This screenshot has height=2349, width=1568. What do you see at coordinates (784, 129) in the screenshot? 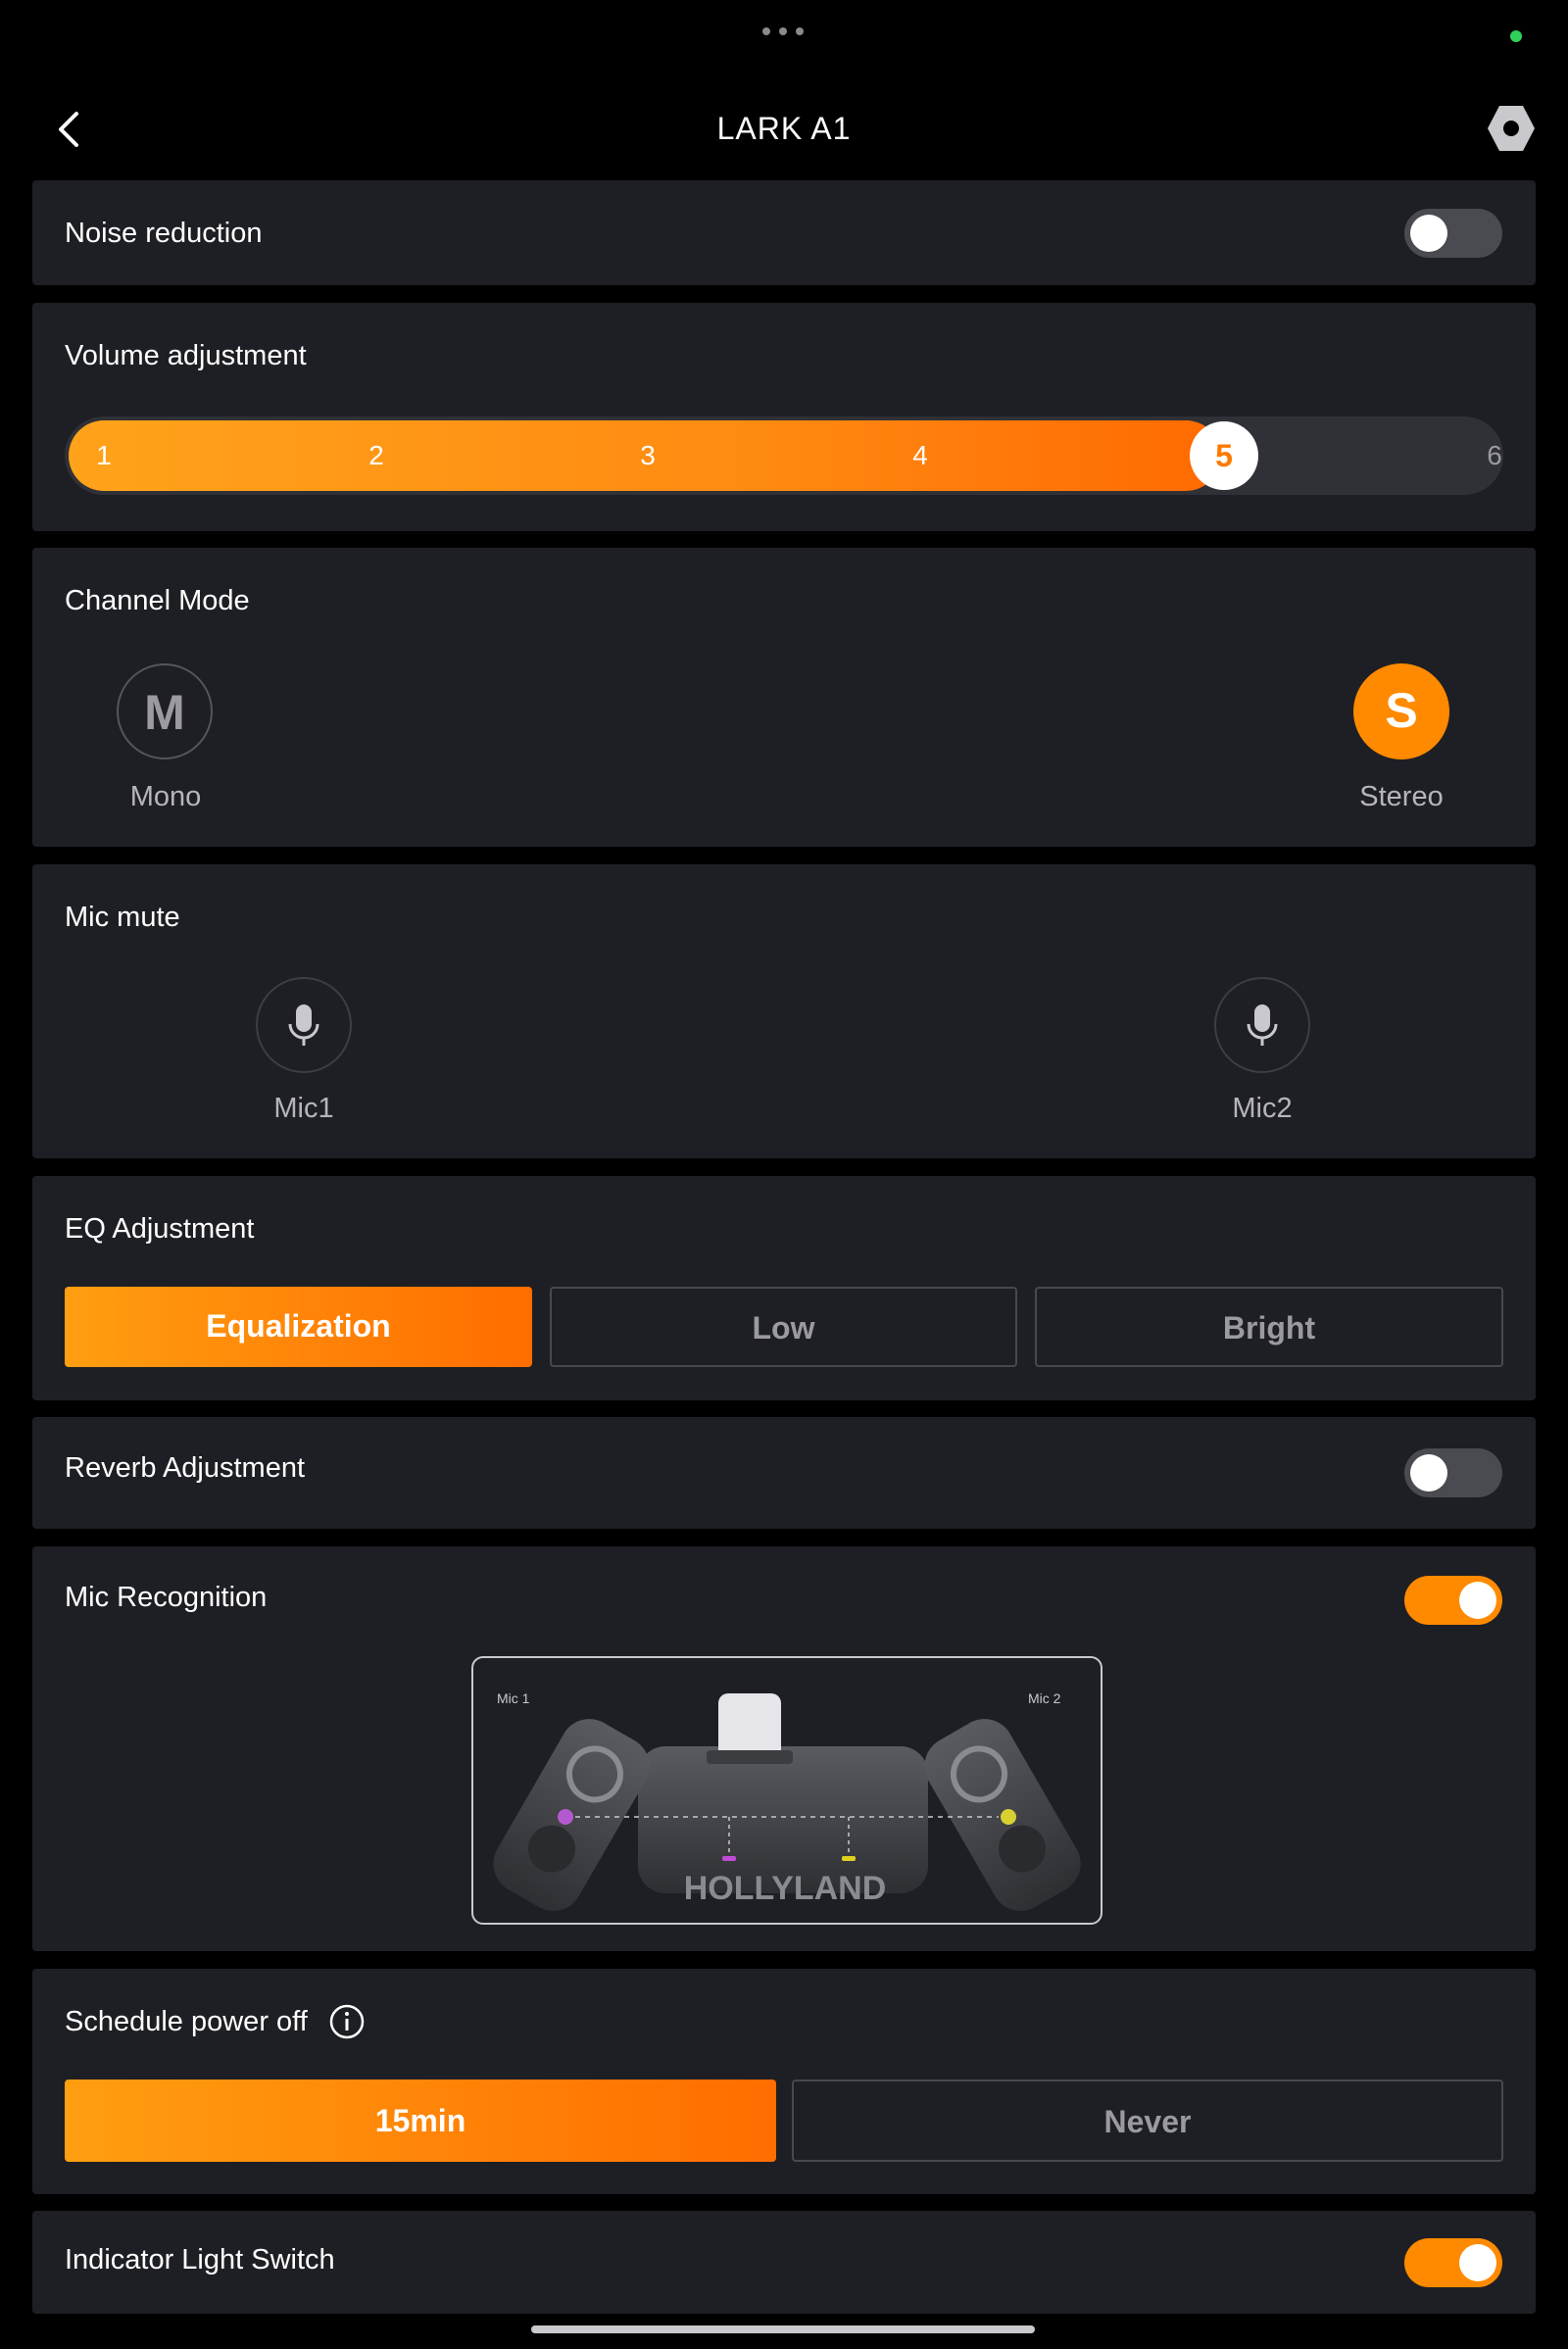
I see `page-title: LARK A1` at bounding box center [784, 129].